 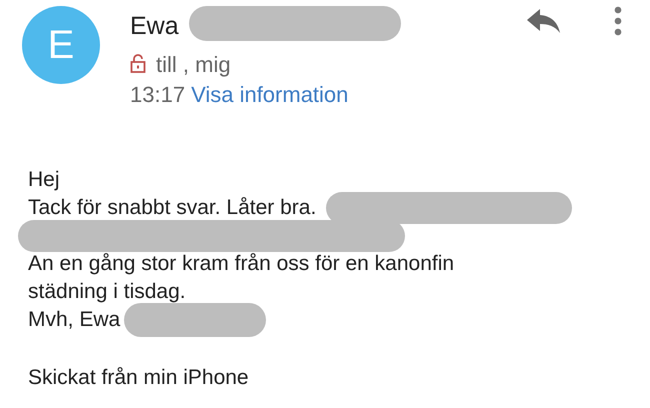 I want to click on body-line: An en gång stor kram från oss för en kanonfin, so click(x=241, y=264).